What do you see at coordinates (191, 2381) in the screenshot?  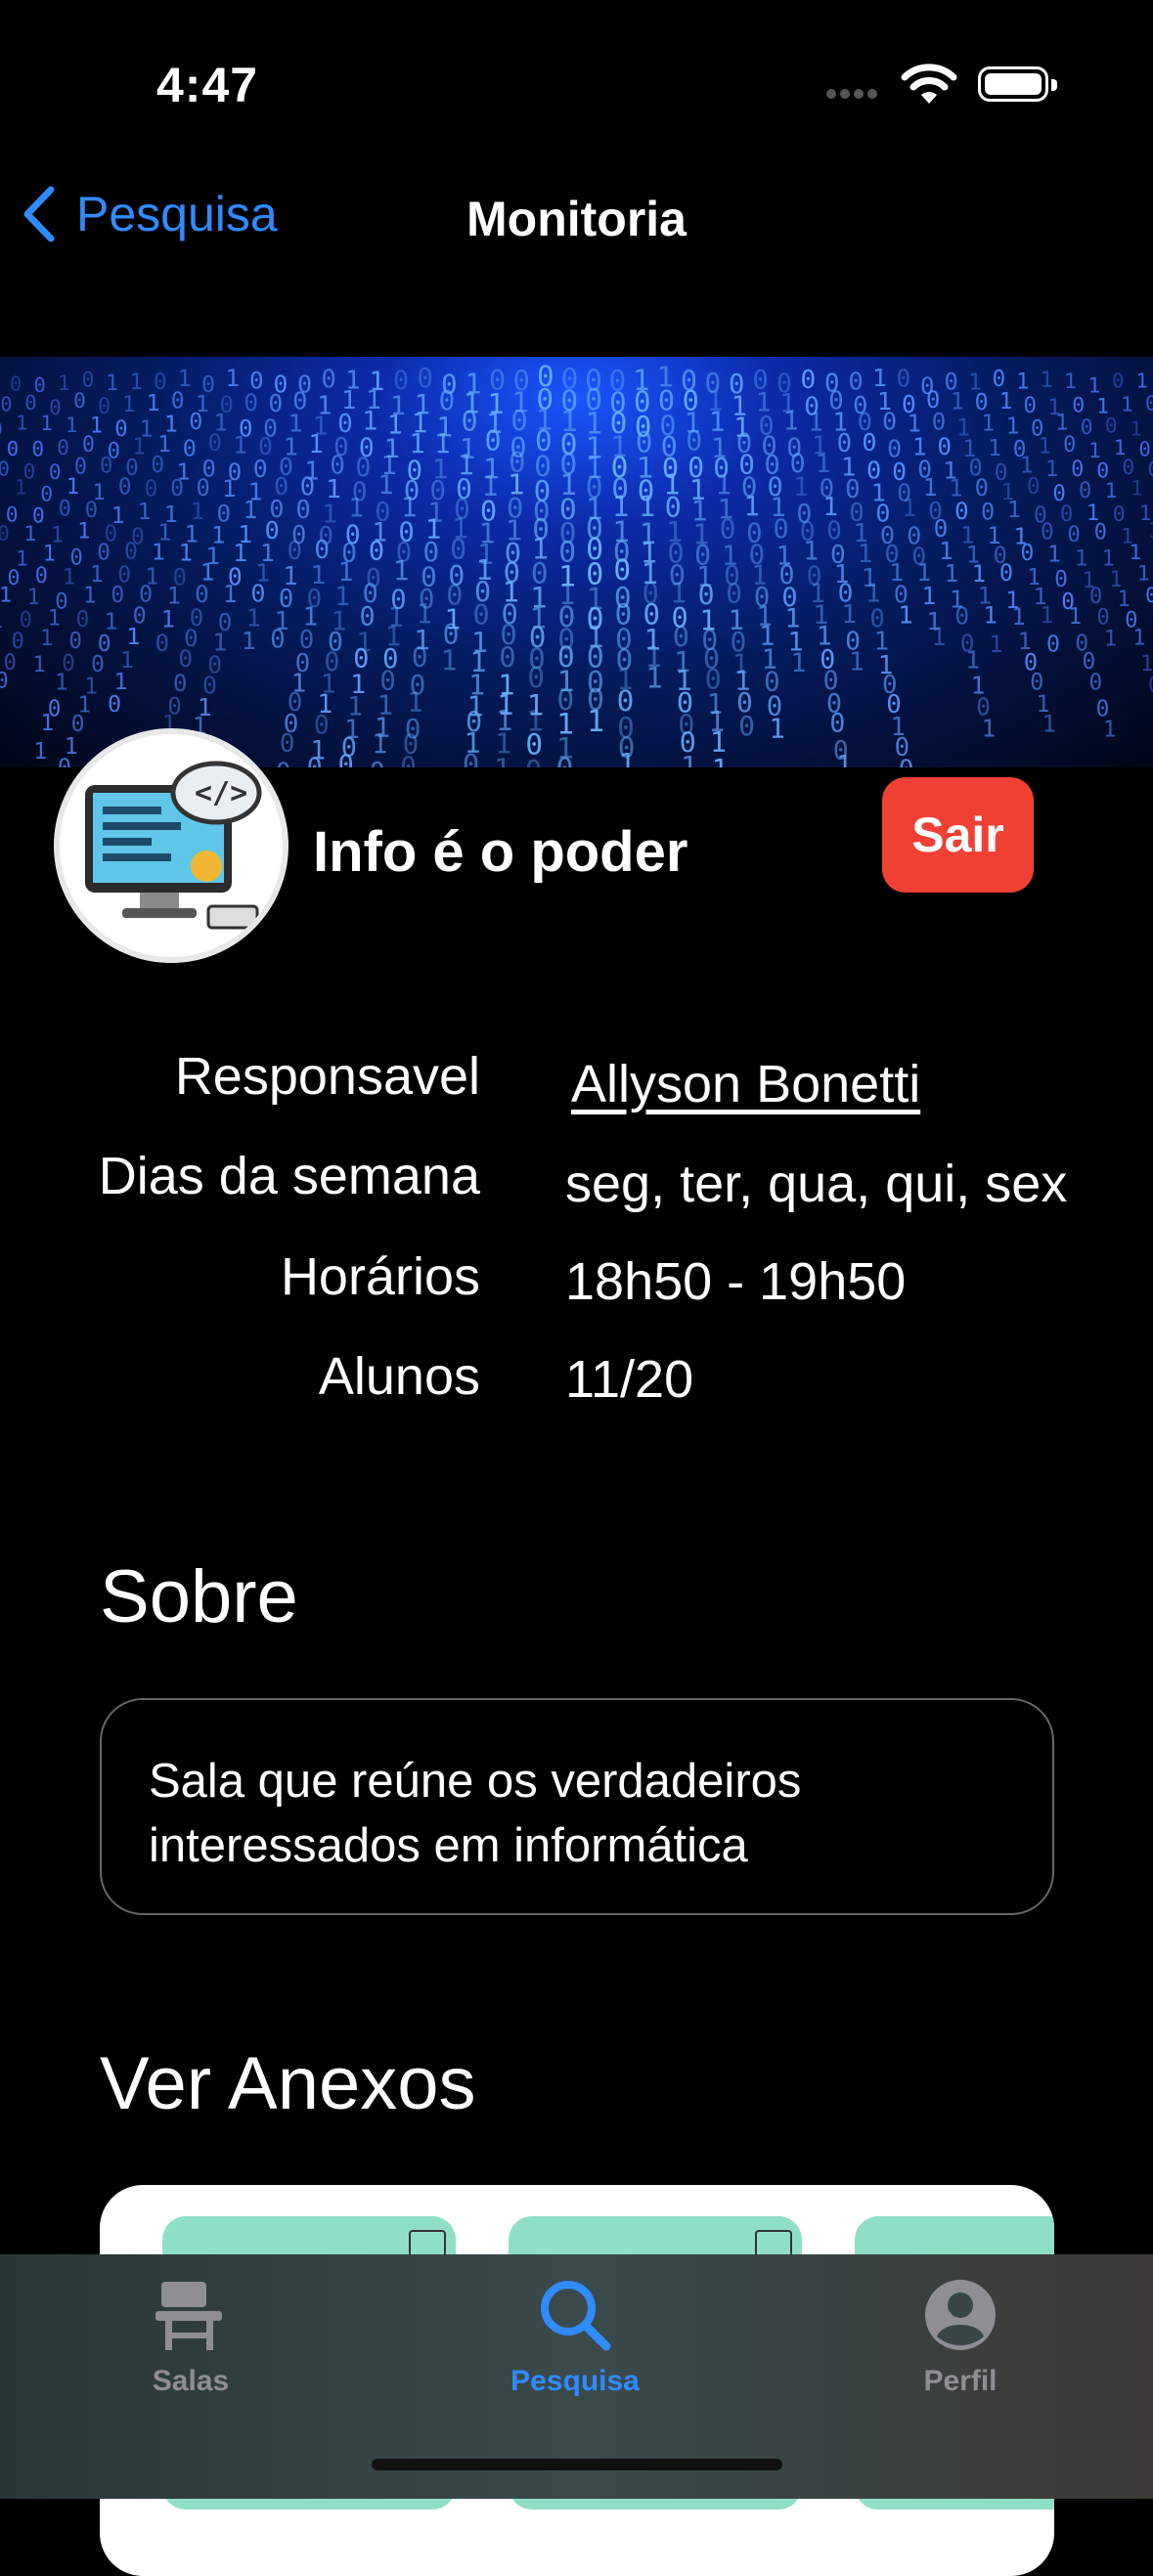 I see `tab-salas-label: Salas` at bounding box center [191, 2381].